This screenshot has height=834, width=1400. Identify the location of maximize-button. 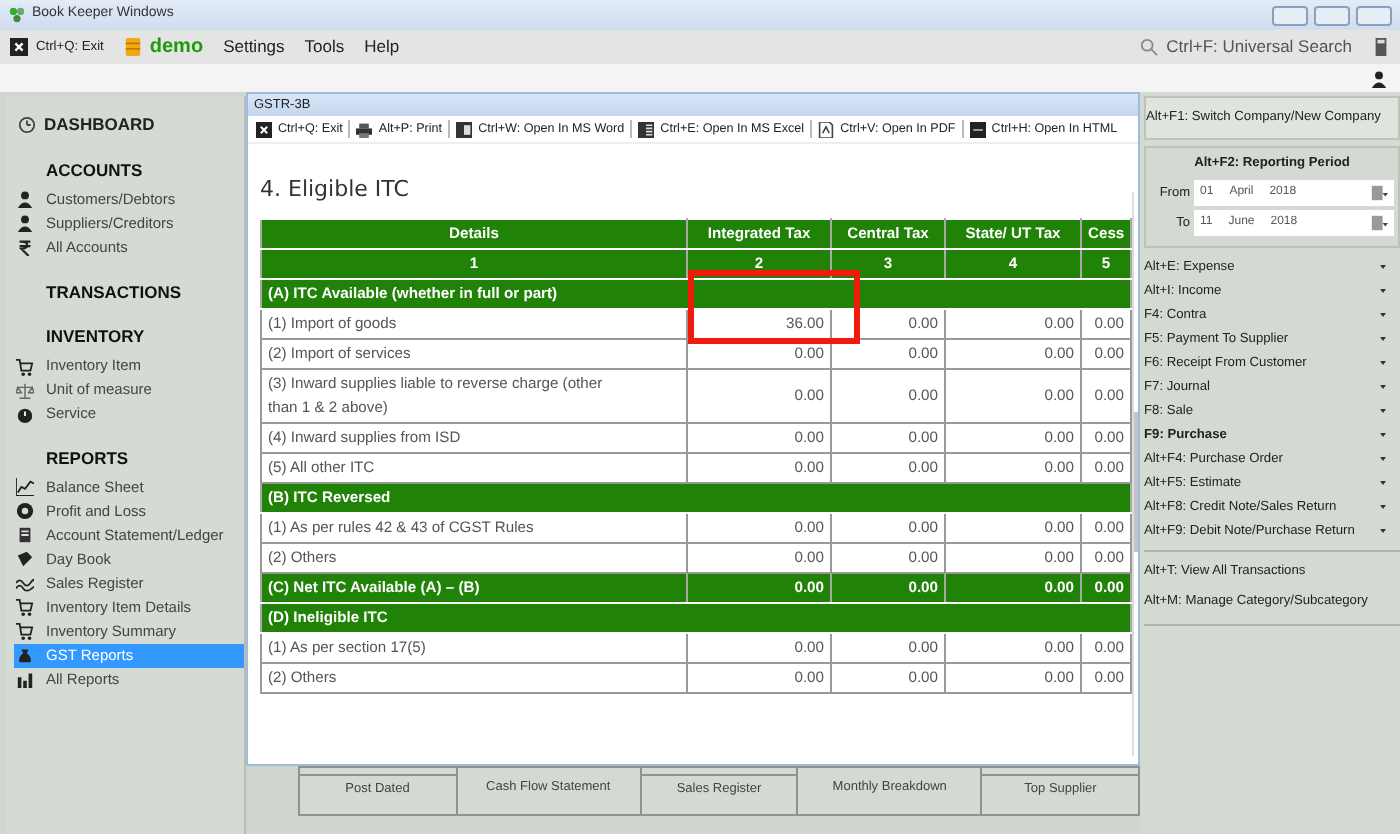
(1332, 15).